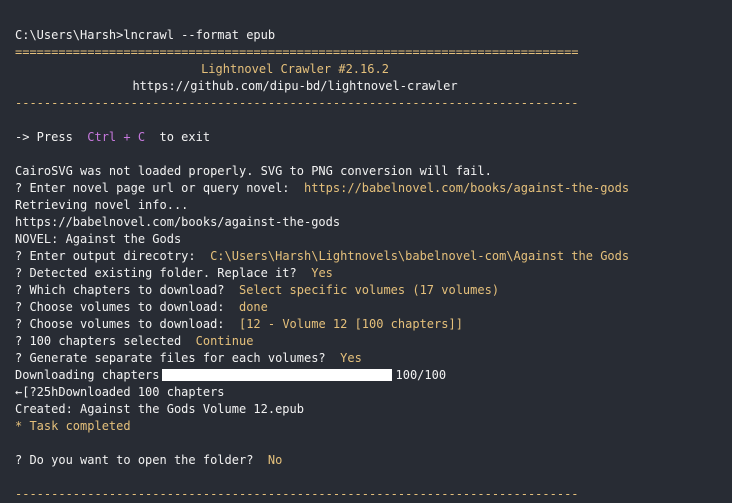 This screenshot has width=732, height=503. I want to click on prompt-selected: ? 100 chapters selected Continue, so click(134, 341).